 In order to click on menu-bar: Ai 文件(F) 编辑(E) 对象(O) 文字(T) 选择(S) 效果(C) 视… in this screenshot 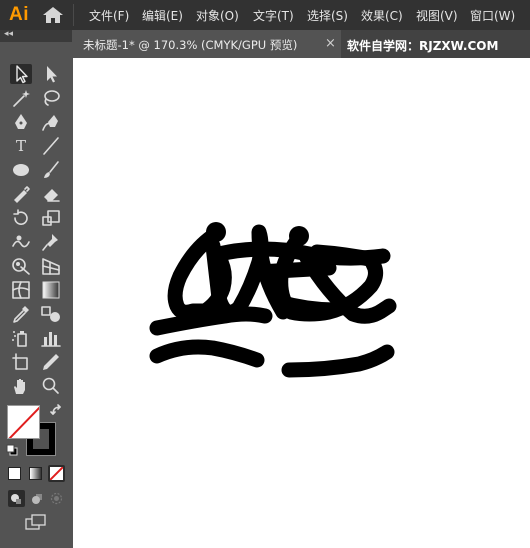, I will do `click(265, 15)`.